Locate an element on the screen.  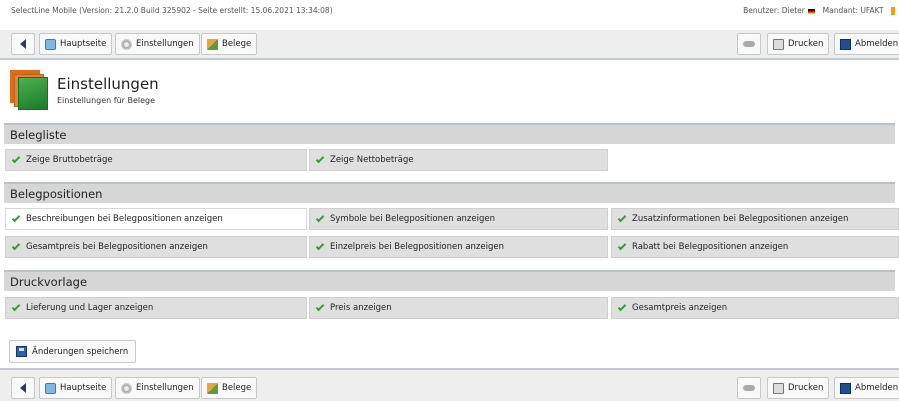
option-preis: Preis anzeigen is located at coordinates (458, 308).